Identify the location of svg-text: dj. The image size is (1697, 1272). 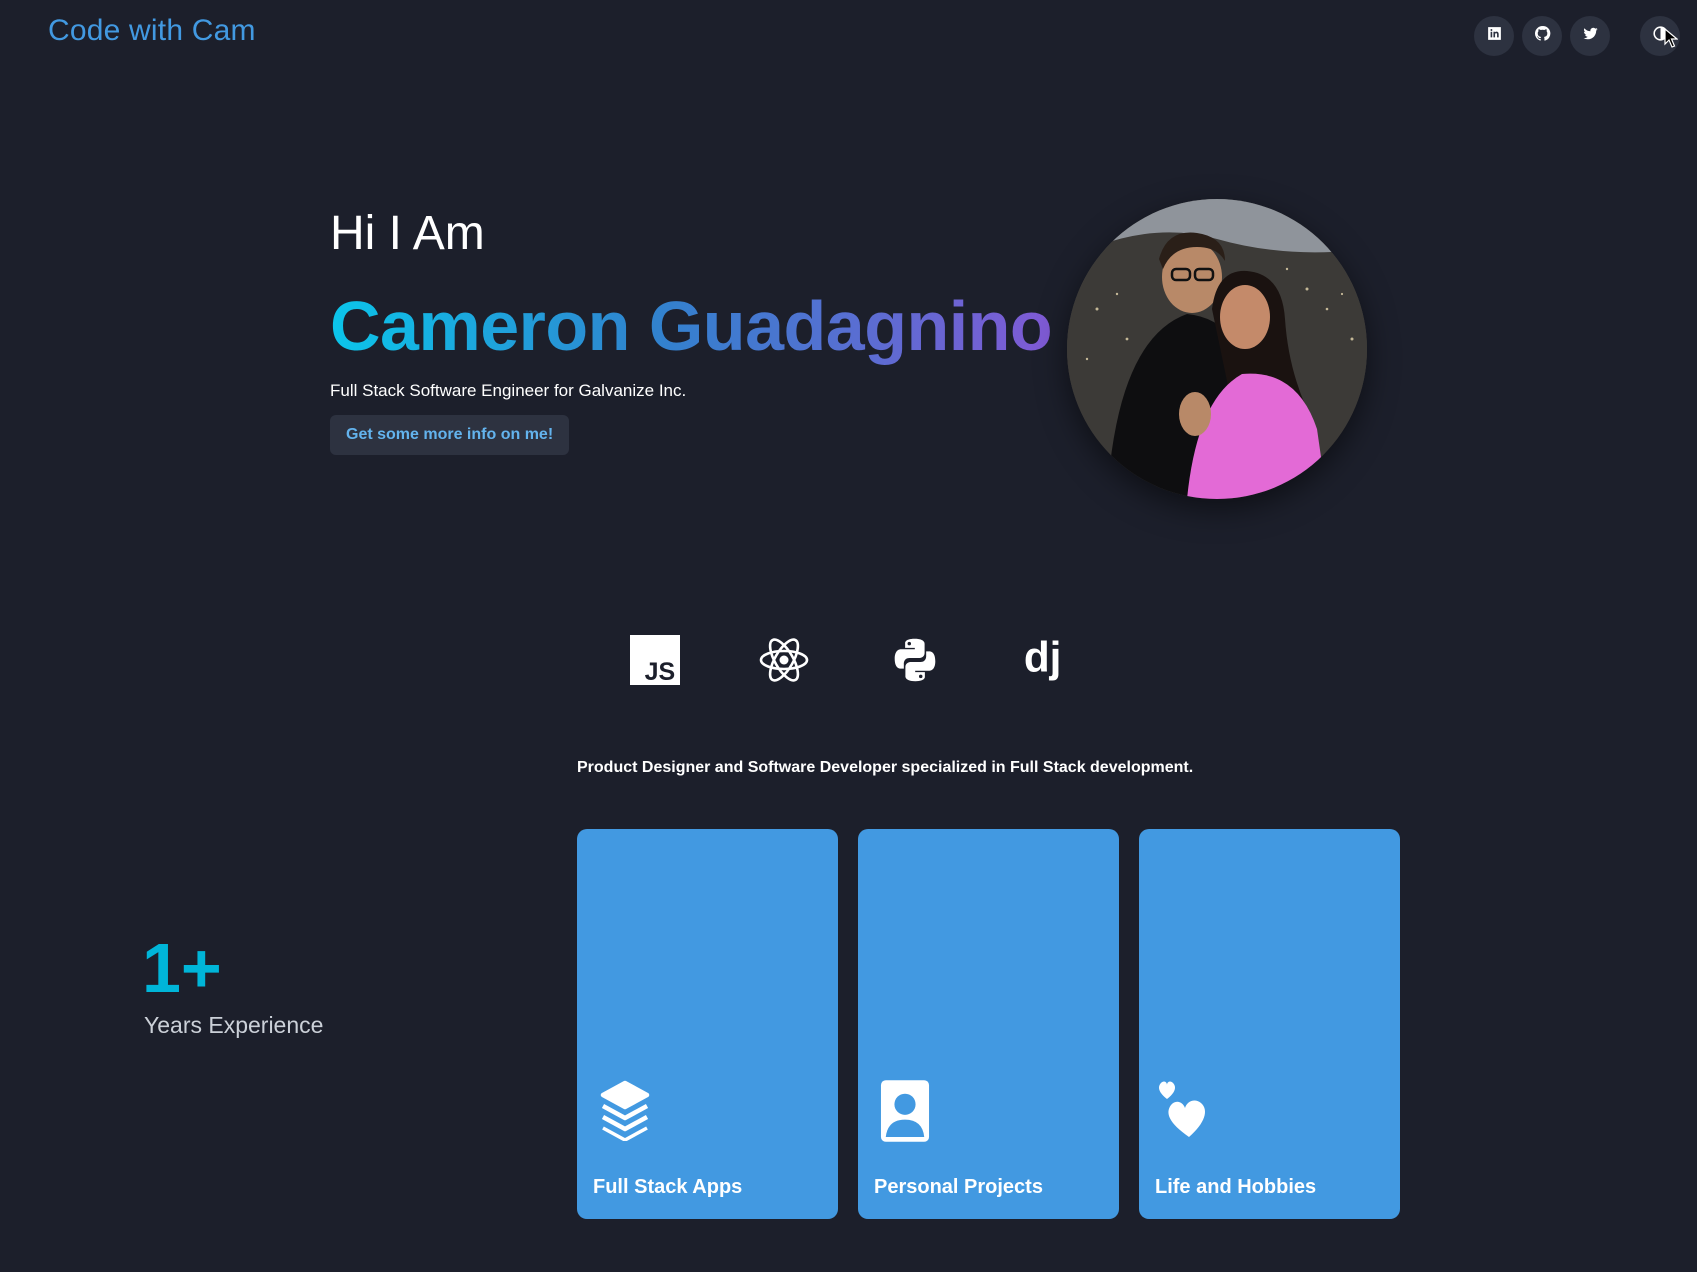
(1043, 657).